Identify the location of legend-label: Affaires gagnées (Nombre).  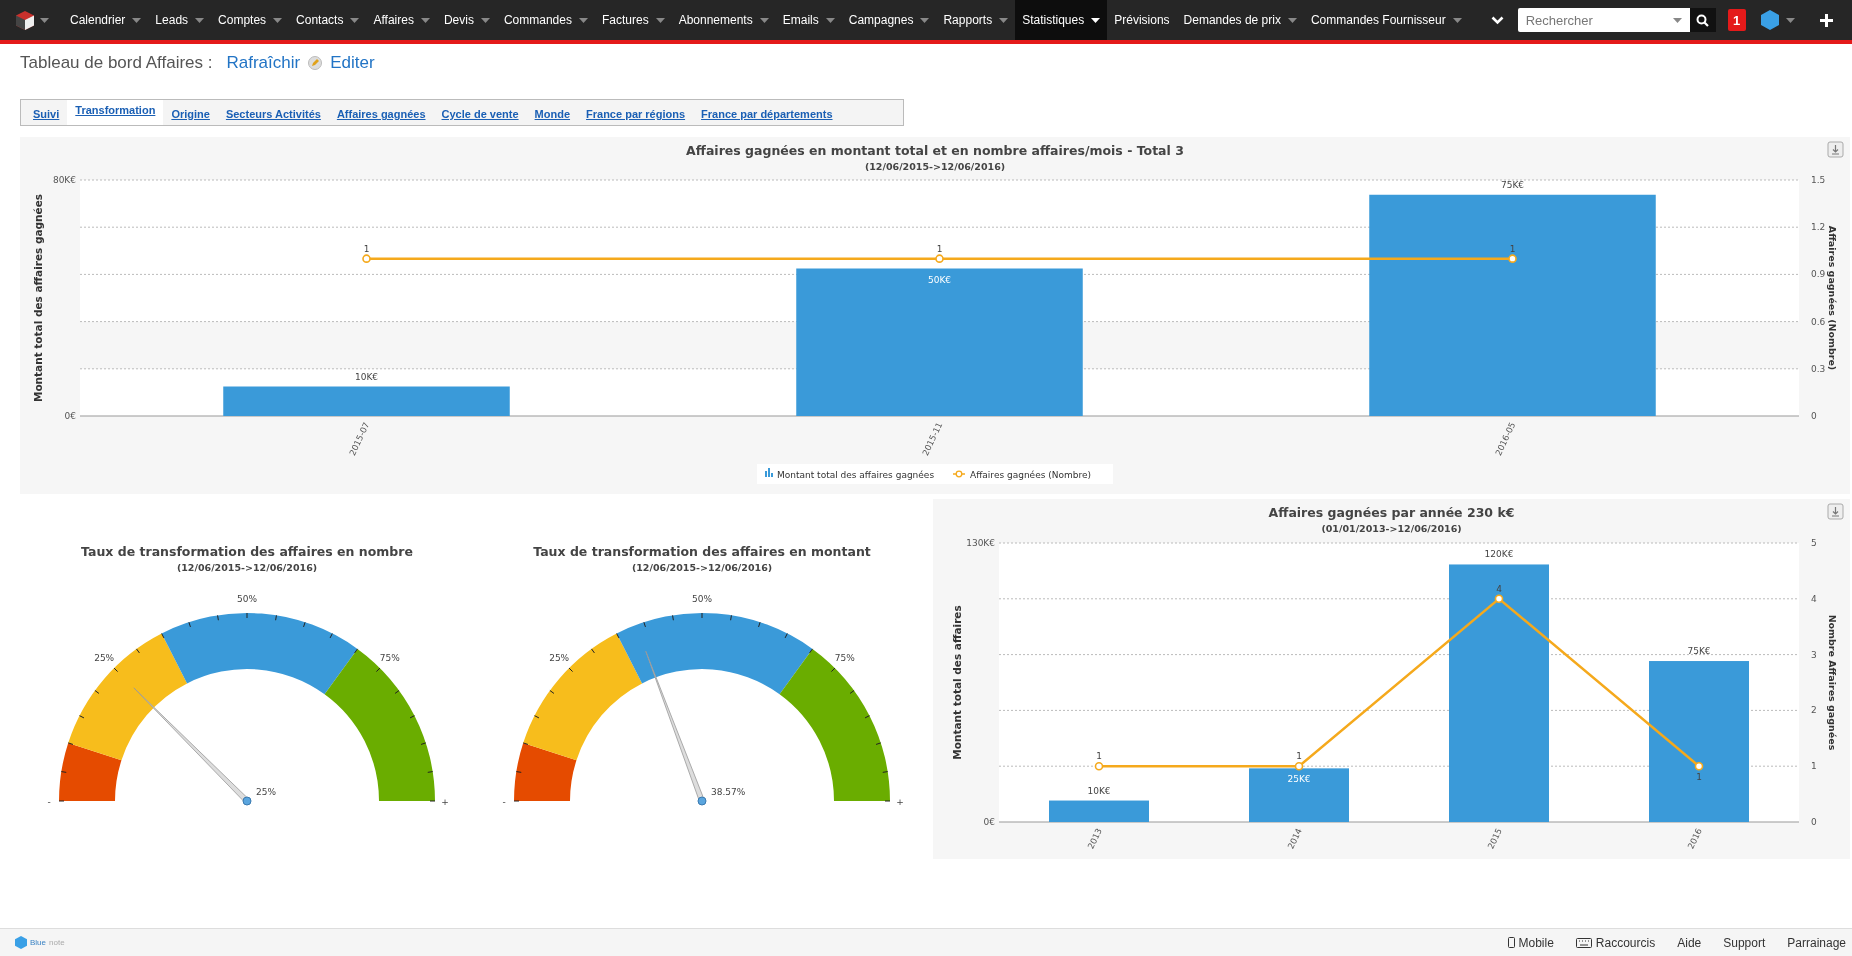
(1030, 474).